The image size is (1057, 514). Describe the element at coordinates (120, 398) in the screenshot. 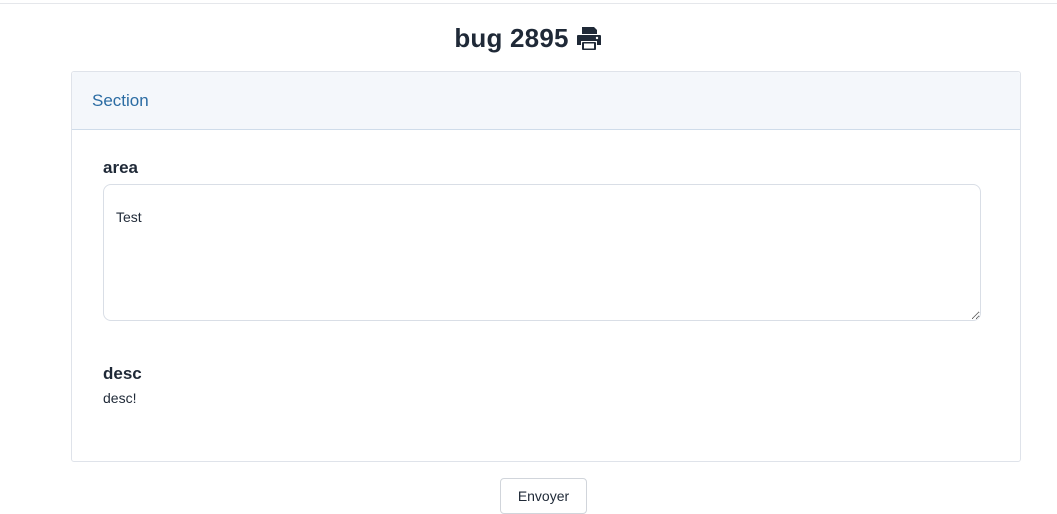

I see `desc-value: desc!` at that location.